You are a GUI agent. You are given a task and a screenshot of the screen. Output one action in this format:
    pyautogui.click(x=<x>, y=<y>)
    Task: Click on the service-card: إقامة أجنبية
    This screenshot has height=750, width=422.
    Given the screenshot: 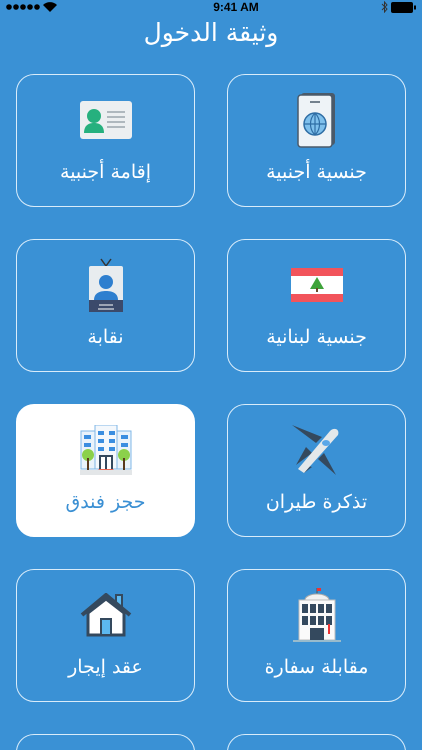 What is the action you would take?
    pyautogui.click(x=105, y=140)
    